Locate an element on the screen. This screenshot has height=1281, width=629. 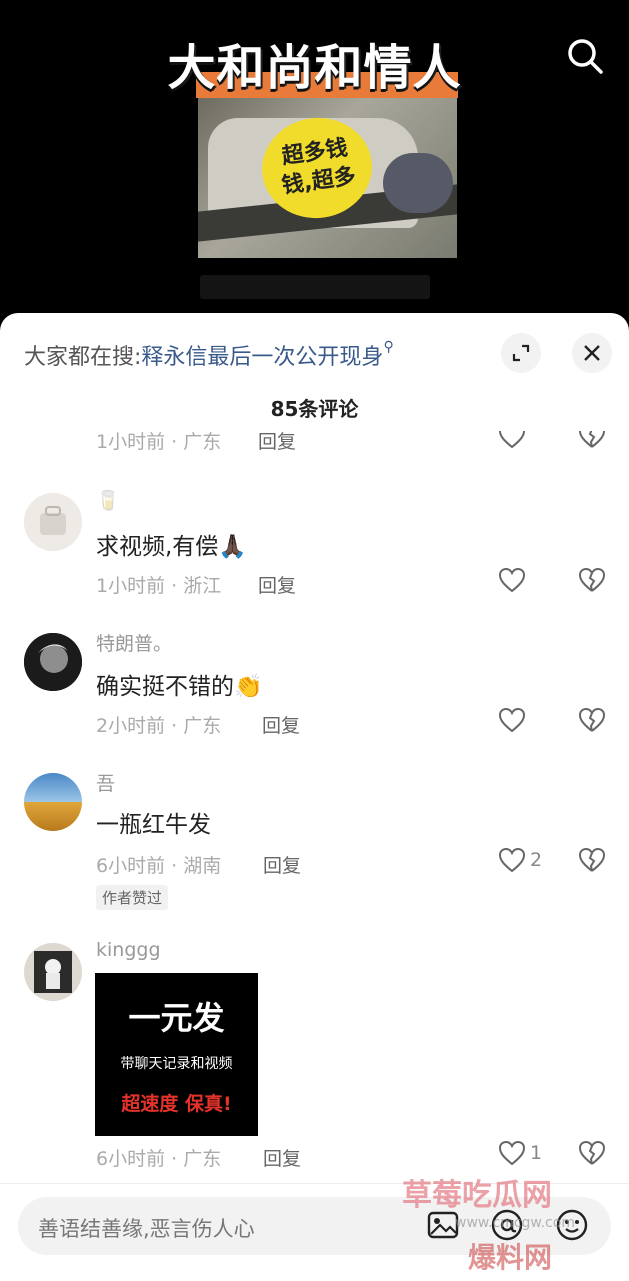
watermark-label: 爆料网 is located at coordinates (510, 1257).